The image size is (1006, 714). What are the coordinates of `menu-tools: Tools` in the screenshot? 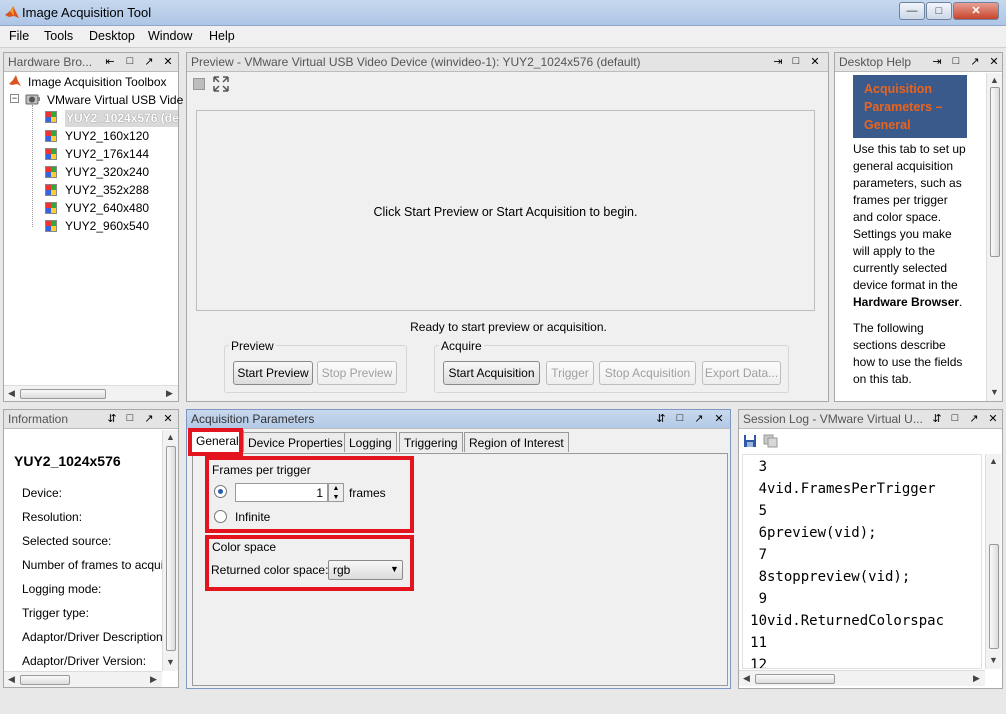 It's located at (58, 36).